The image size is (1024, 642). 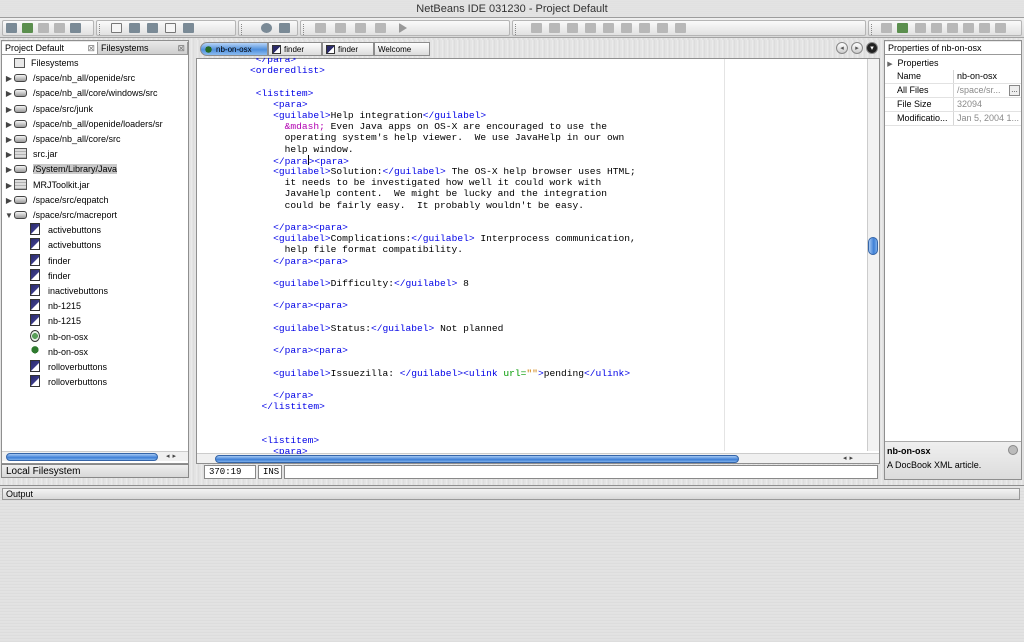 What do you see at coordinates (109, 291) in the screenshot?
I see `tree-item: inactivebuttons` at bounding box center [109, 291].